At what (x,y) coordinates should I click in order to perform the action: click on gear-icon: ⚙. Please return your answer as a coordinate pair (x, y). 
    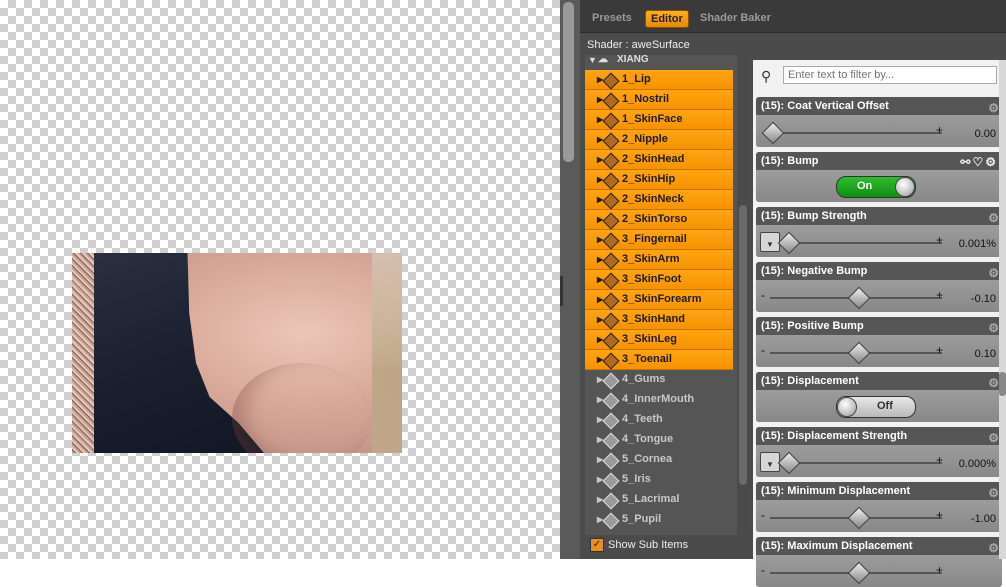
    Looking at the image, I should click on (991, 162).